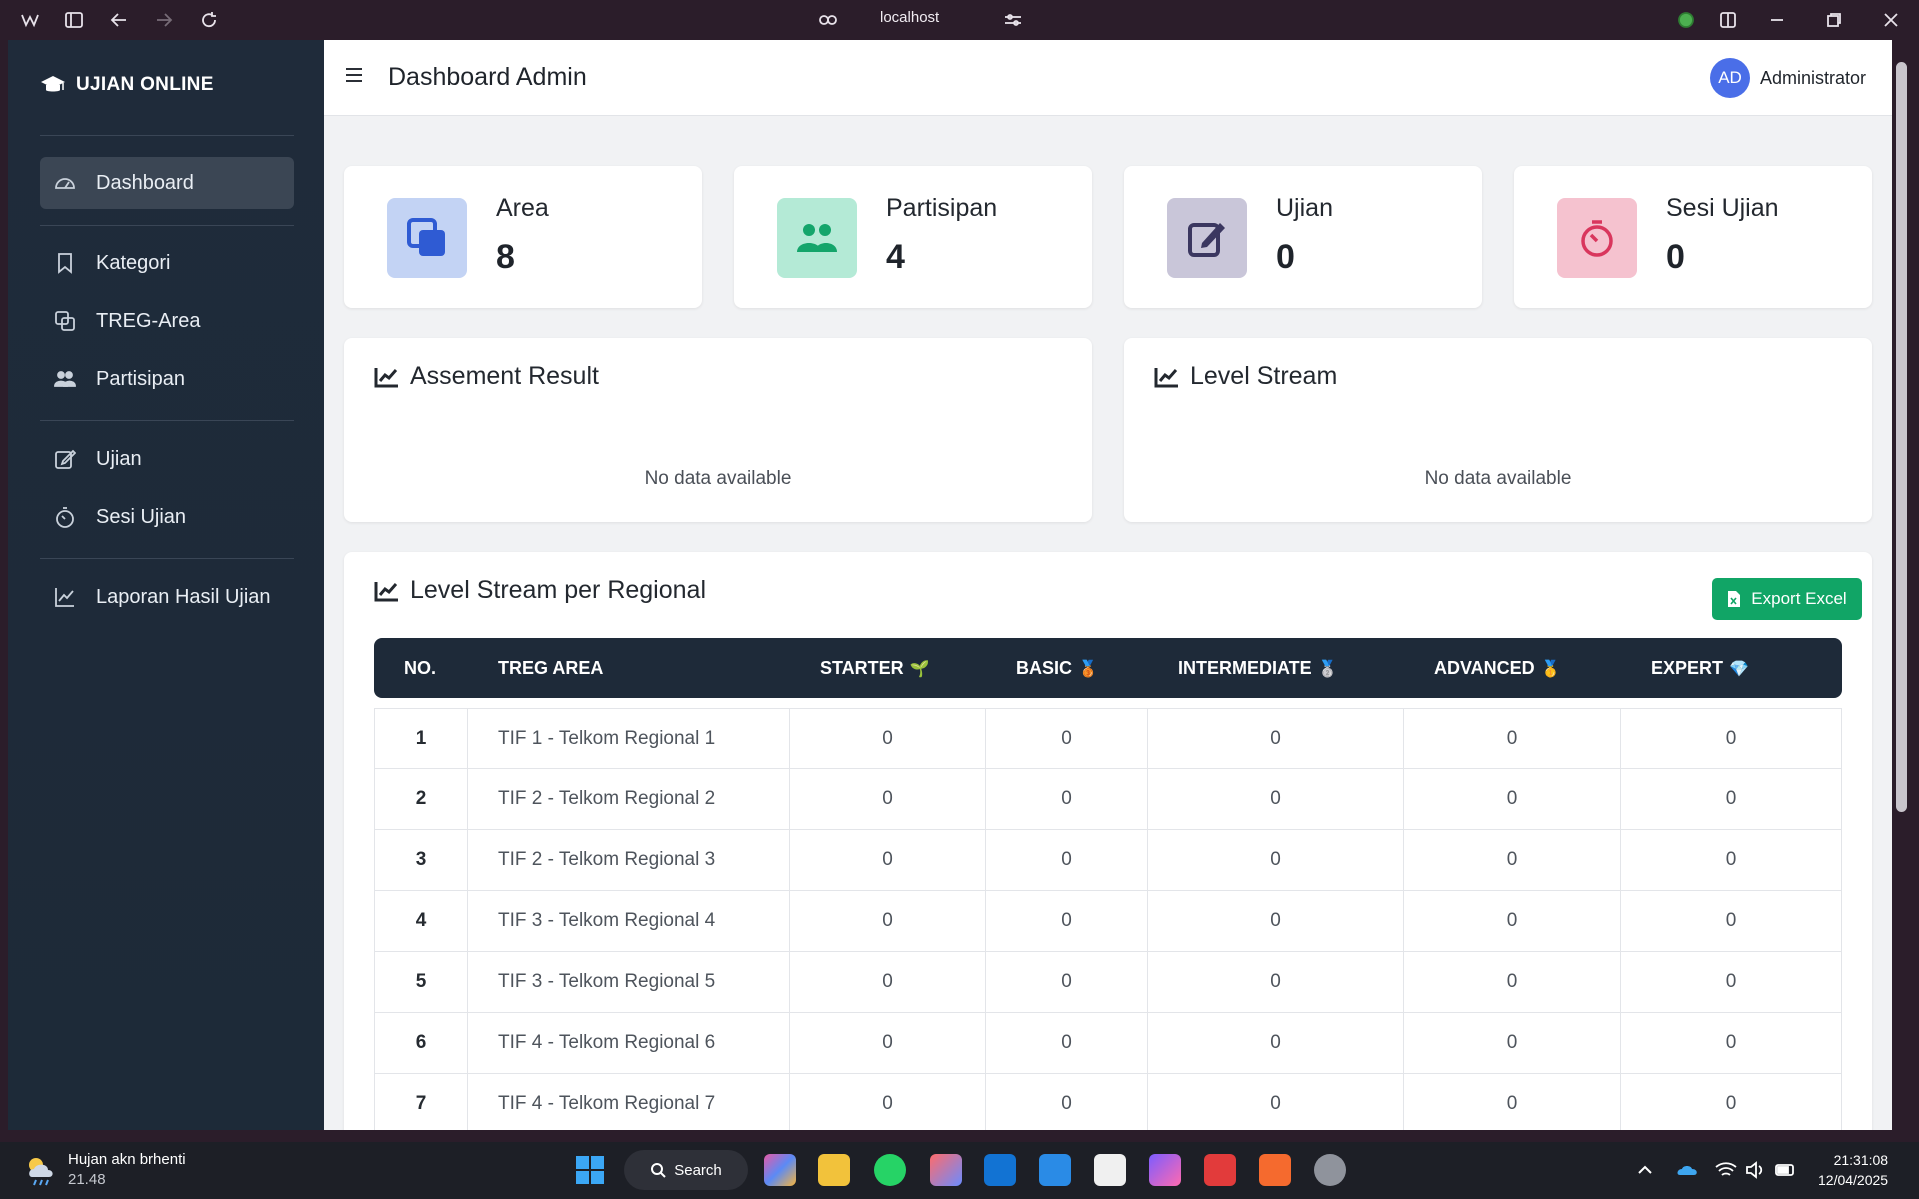 This screenshot has width=1919, height=1199. What do you see at coordinates (167, 459) in the screenshot?
I see `sidebar-item-ujian: Ujian` at bounding box center [167, 459].